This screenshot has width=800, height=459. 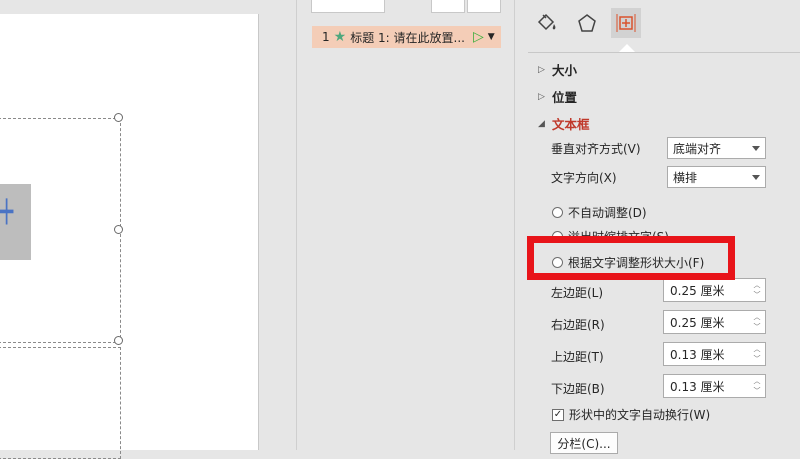 I want to click on section-position: ▷ 位置, so click(x=557, y=96).